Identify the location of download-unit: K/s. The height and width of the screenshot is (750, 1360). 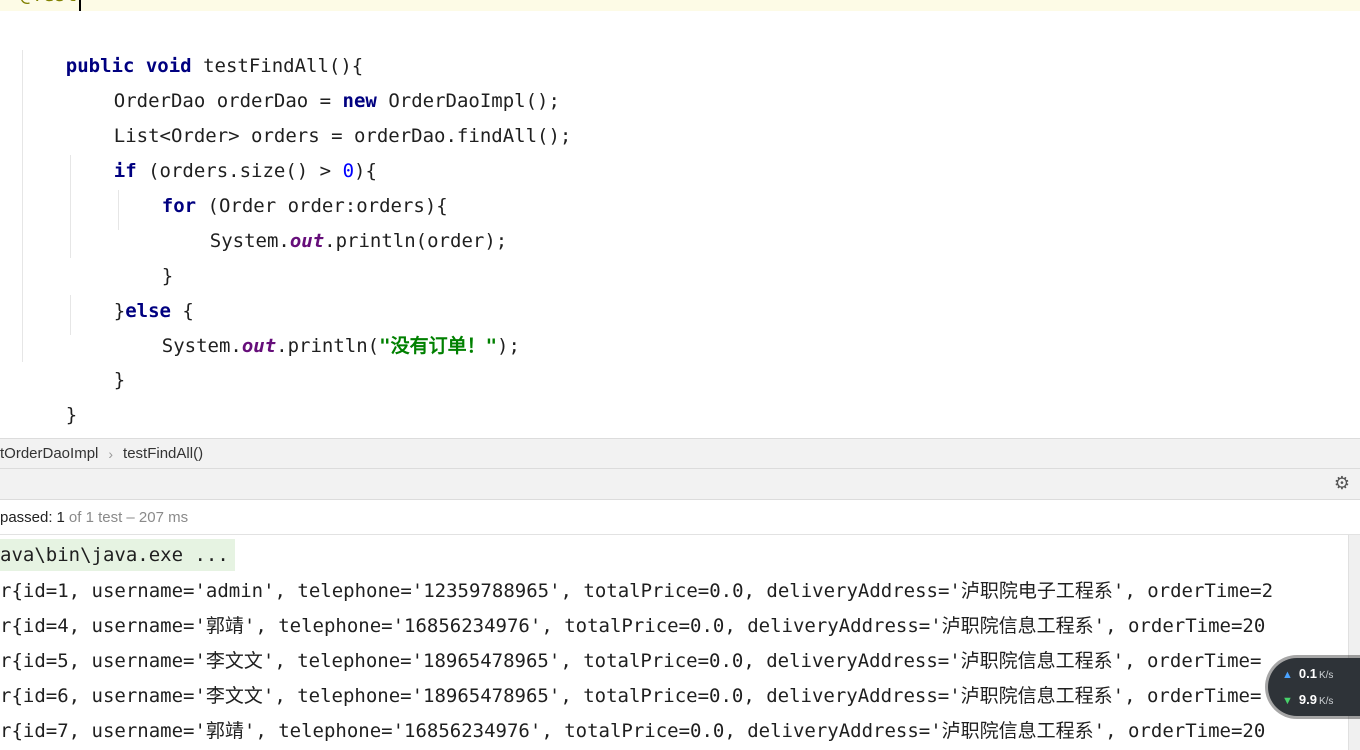
(1326, 701).